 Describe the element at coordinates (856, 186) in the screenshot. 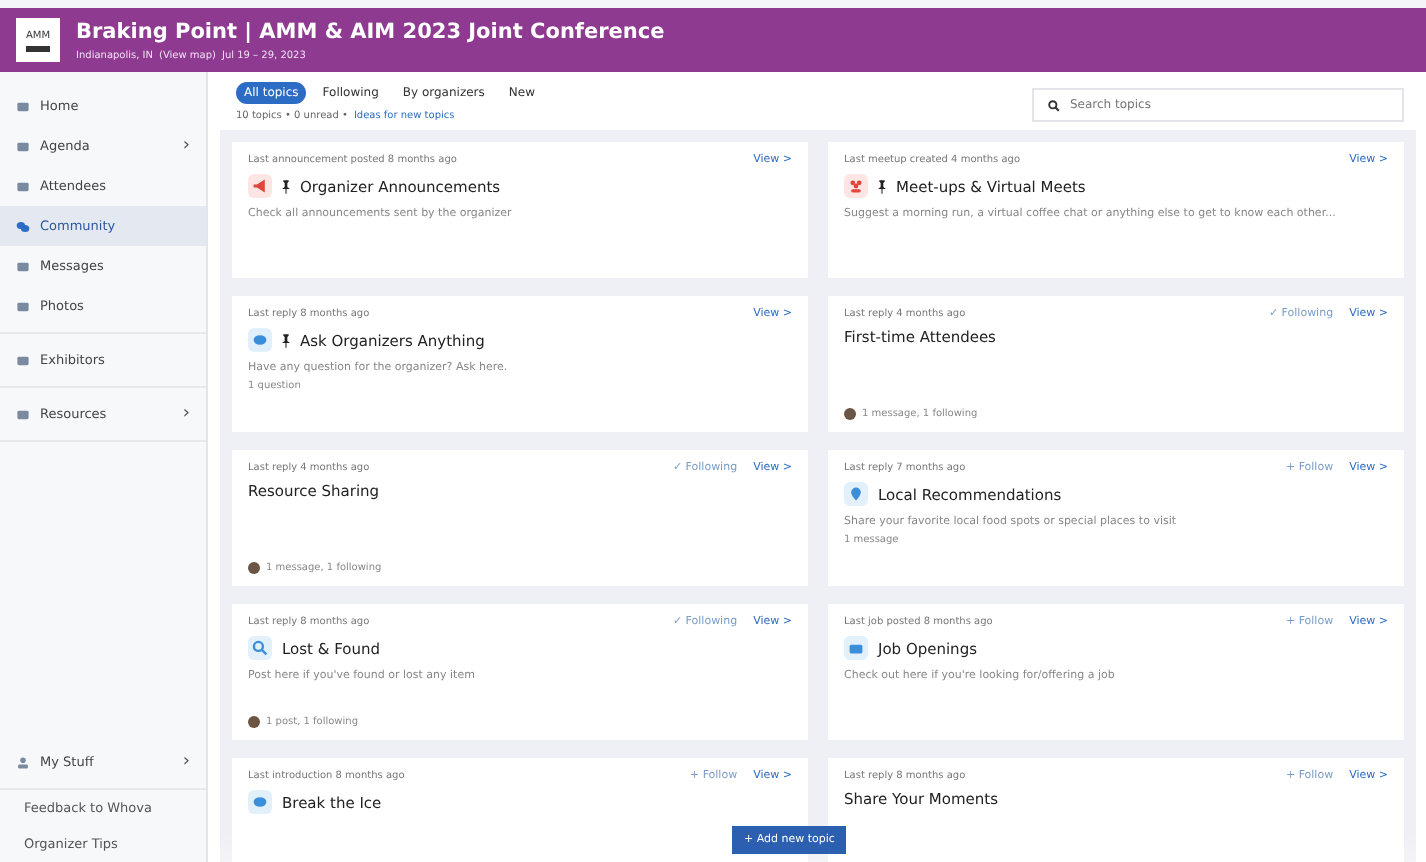

I see `group-icon` at that location.